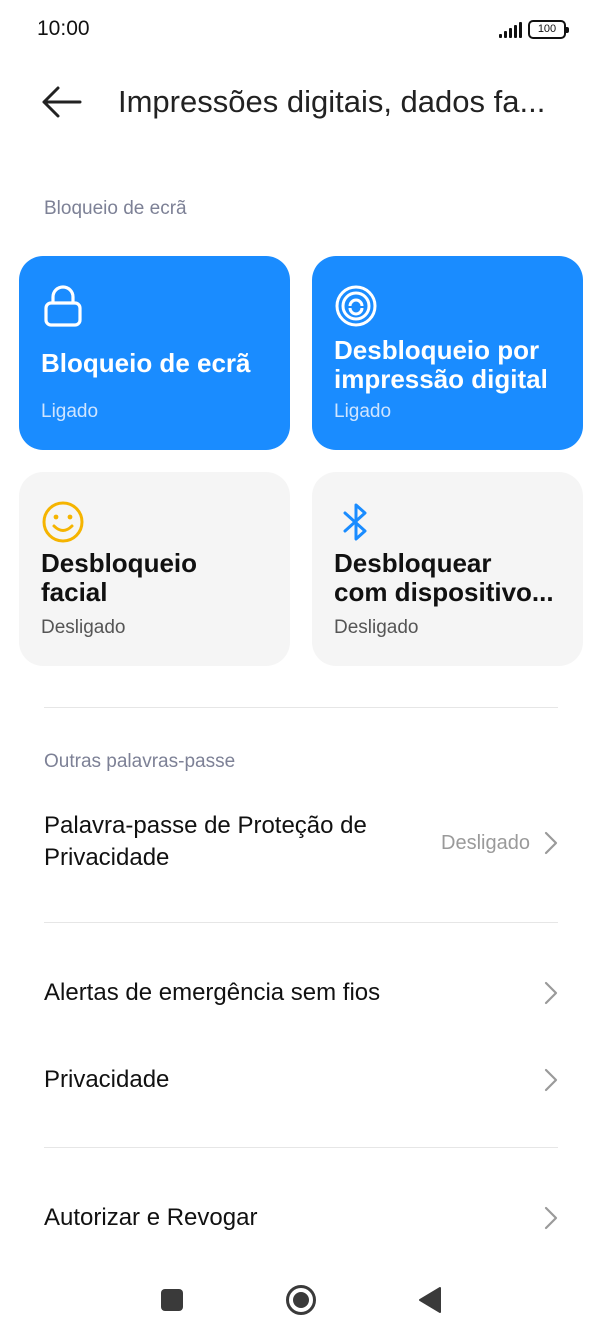  What do you see at coordinates (74, 592) in the screenshot?
I see `tile-title-line2: facial` at bounding box center [74, 592].